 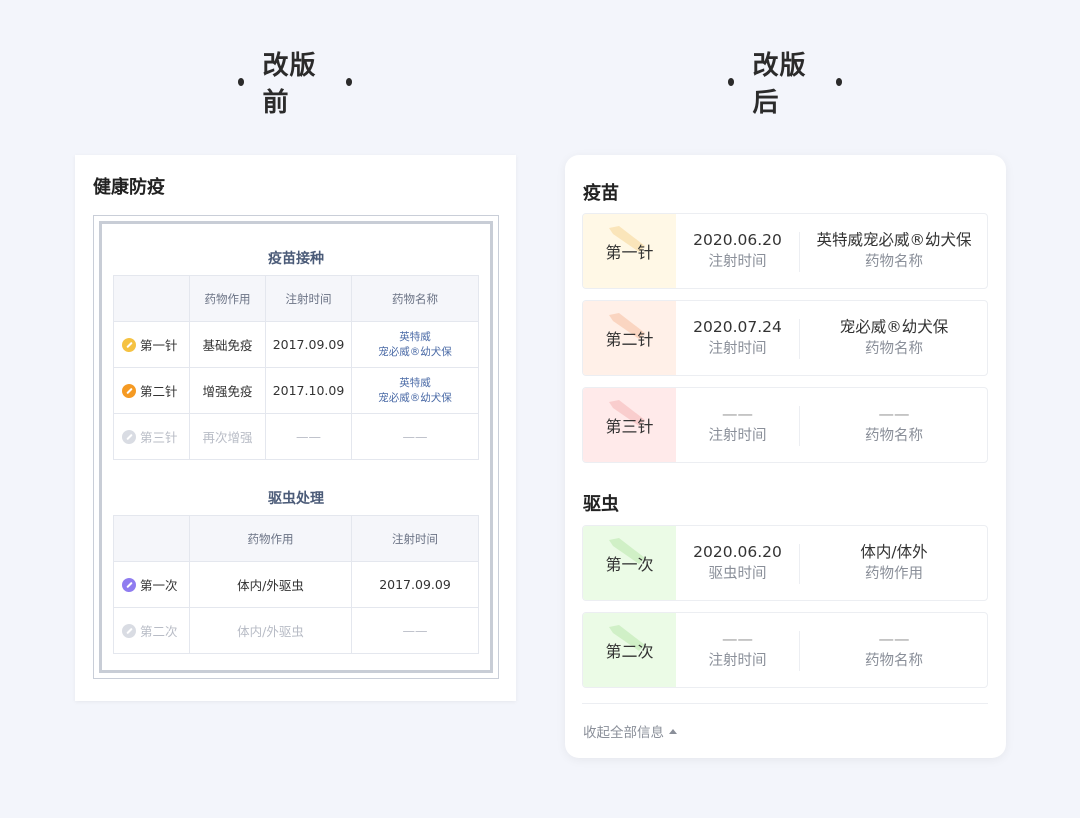 I want to click on dose-cell: 第三针, so click(x=151, y=436).